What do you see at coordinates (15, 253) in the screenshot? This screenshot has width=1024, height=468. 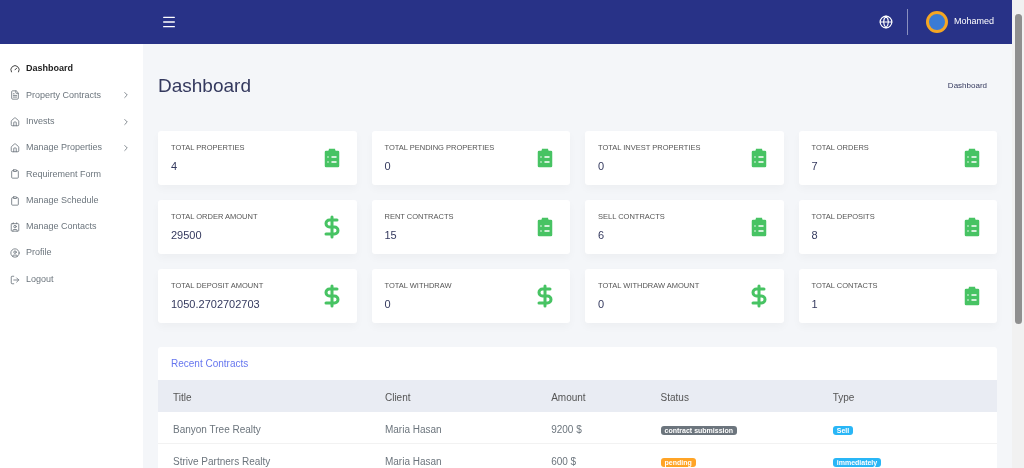 I see `user-icon` at bounding box center [15, 253].